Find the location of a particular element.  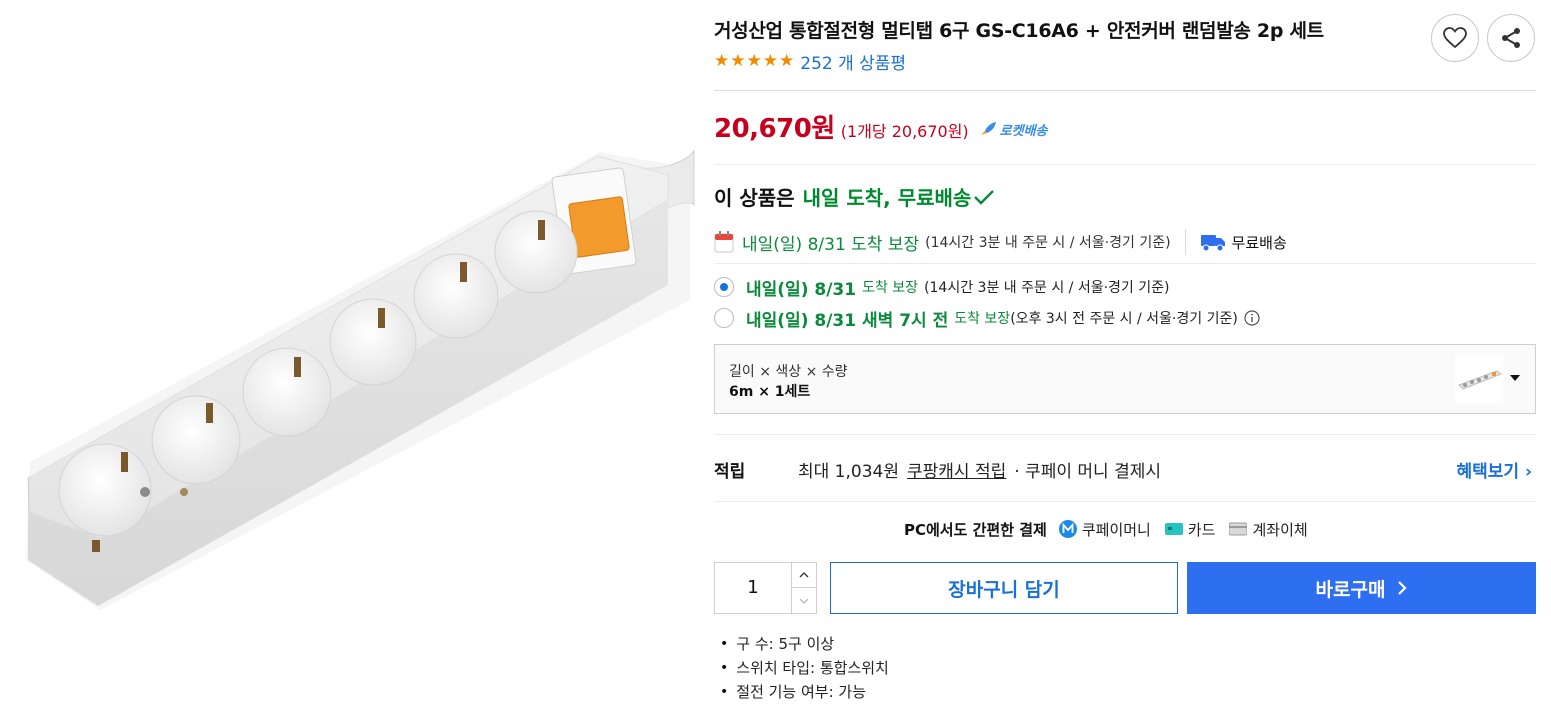

add-to-cart-button: 장바구니 담기 is located at coordinates (1004, 588).